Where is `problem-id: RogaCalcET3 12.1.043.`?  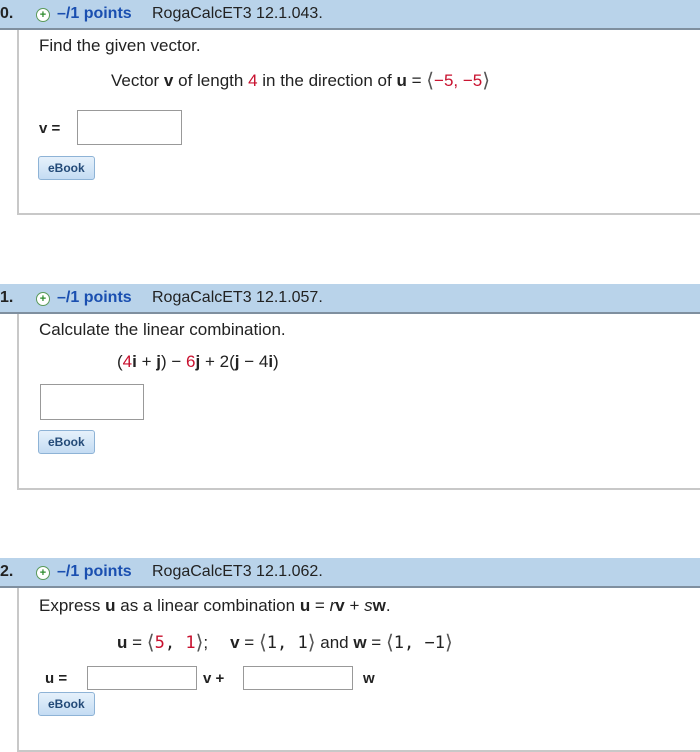
problem-id: RogaCalcET3 12.1.043. is located at coordinates (237, 13).